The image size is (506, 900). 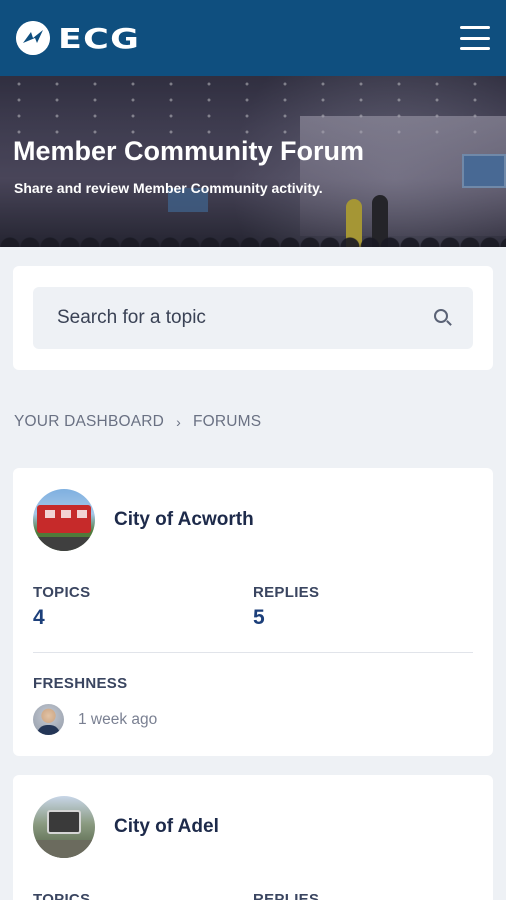 I want to click on breadcrumb-dashboard-link: YOUR DASHBOARD, so click(x=89, y=422).